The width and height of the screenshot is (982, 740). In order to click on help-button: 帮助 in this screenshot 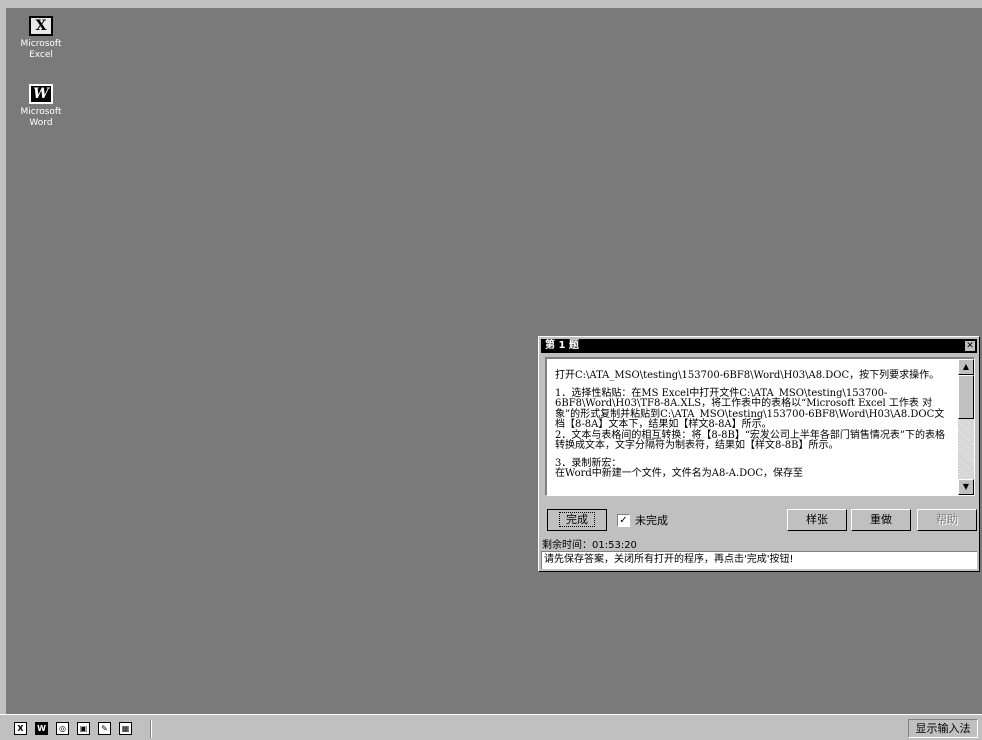, I will do `click(947, 520)`.